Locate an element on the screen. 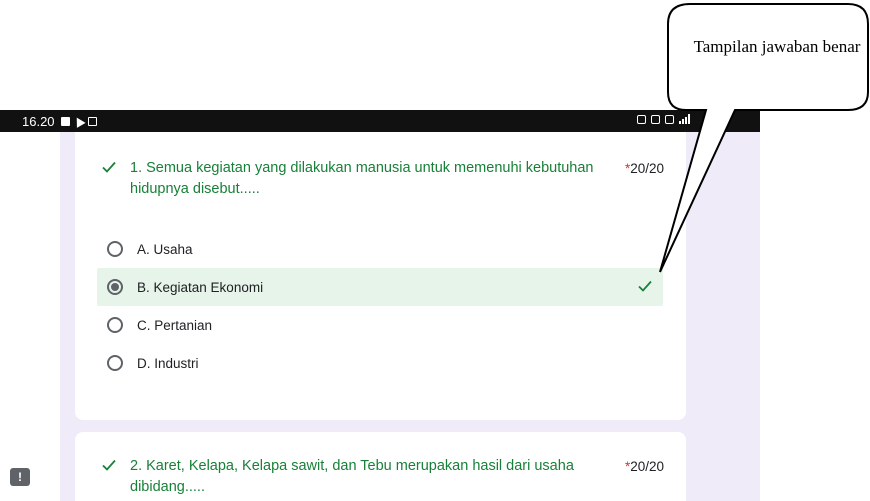 This screenshot has width=870, height=501. callout-bubble is located at coordinates (764, 138).